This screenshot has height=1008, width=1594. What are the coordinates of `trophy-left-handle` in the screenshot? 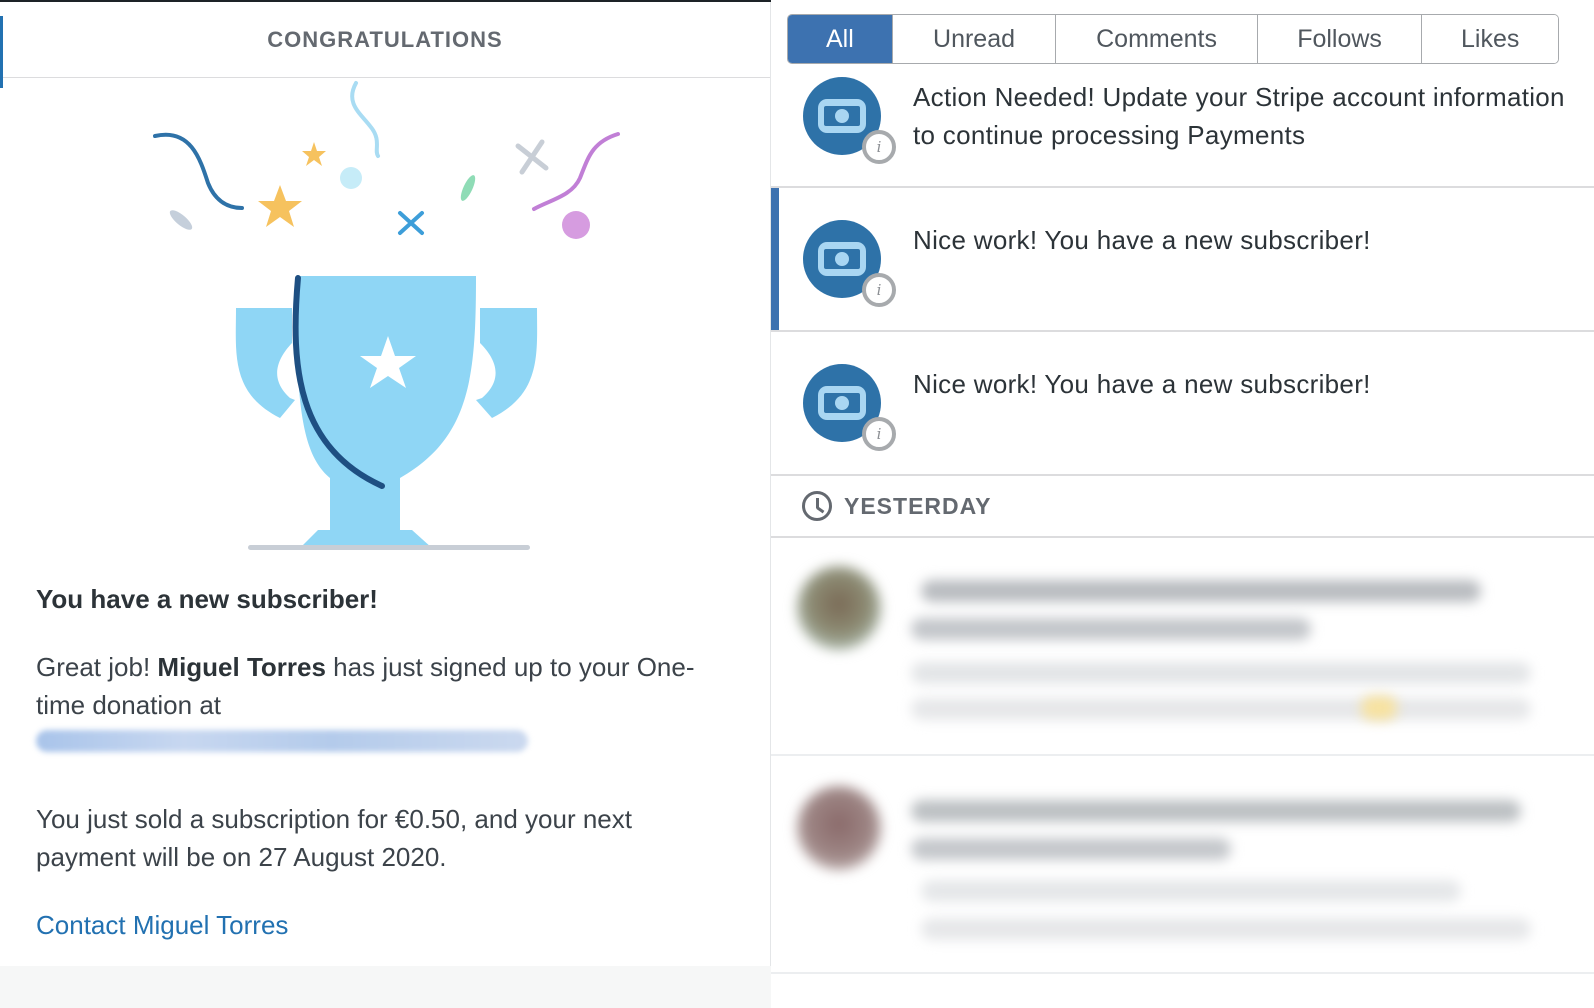 It's located at (265, 363).